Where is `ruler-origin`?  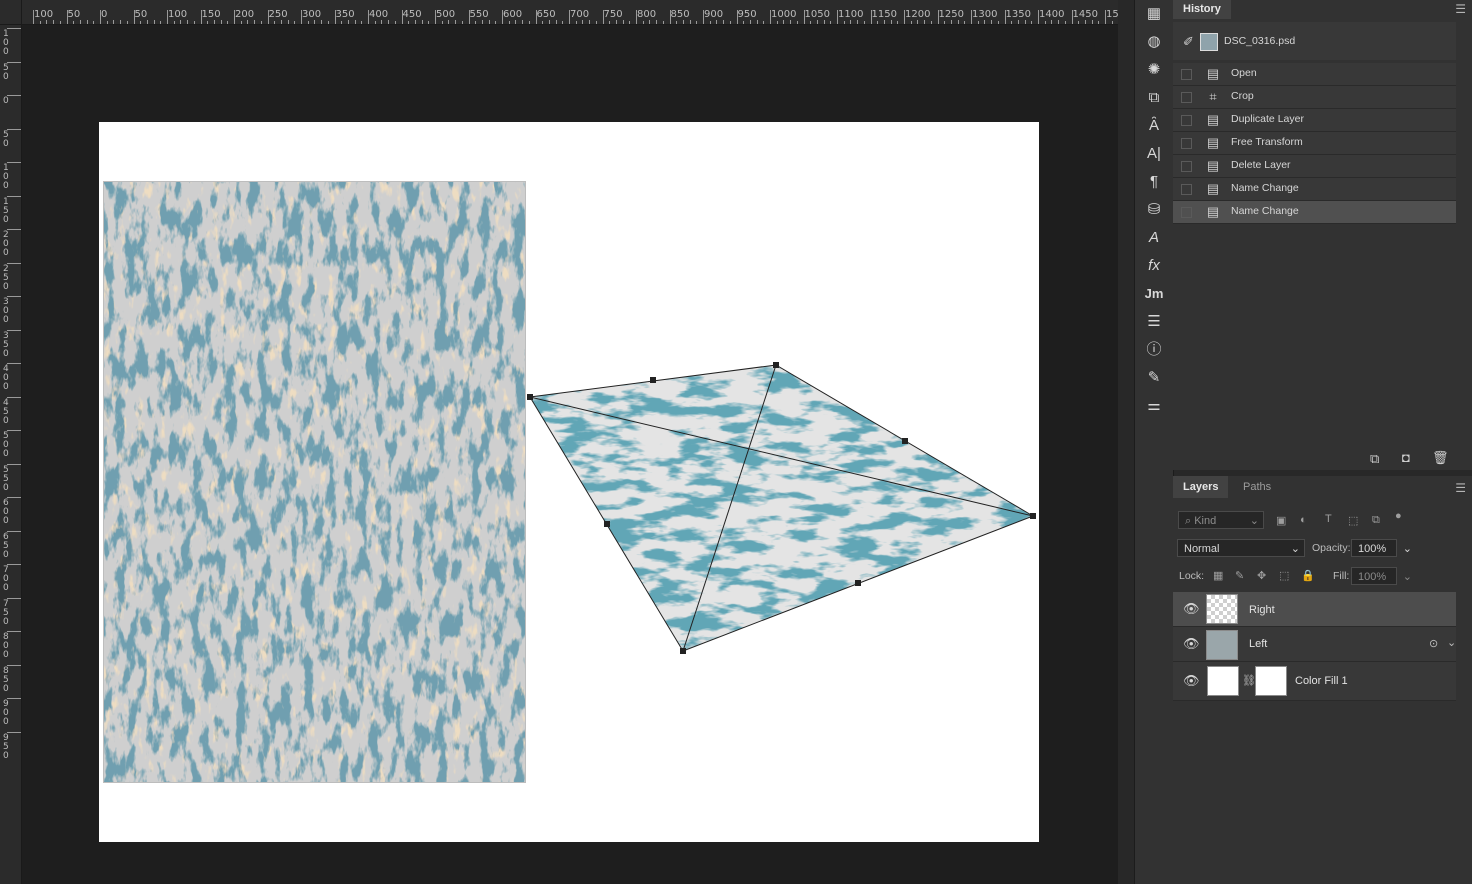
ruler-origin is located at coordinates (11, 12).